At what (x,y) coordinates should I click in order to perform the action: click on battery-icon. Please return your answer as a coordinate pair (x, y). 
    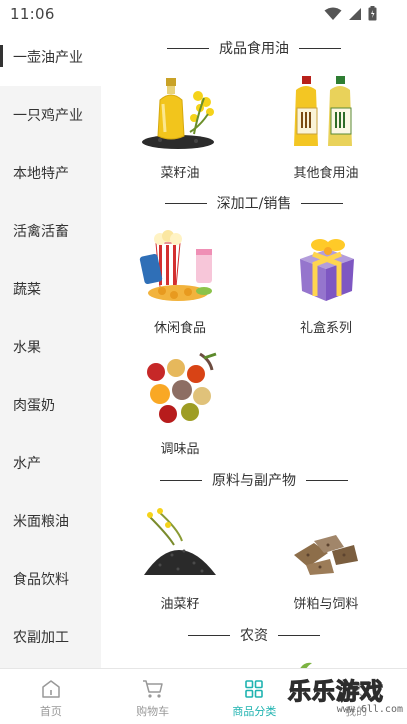
    Looking at the image, I should click on (372, 15).